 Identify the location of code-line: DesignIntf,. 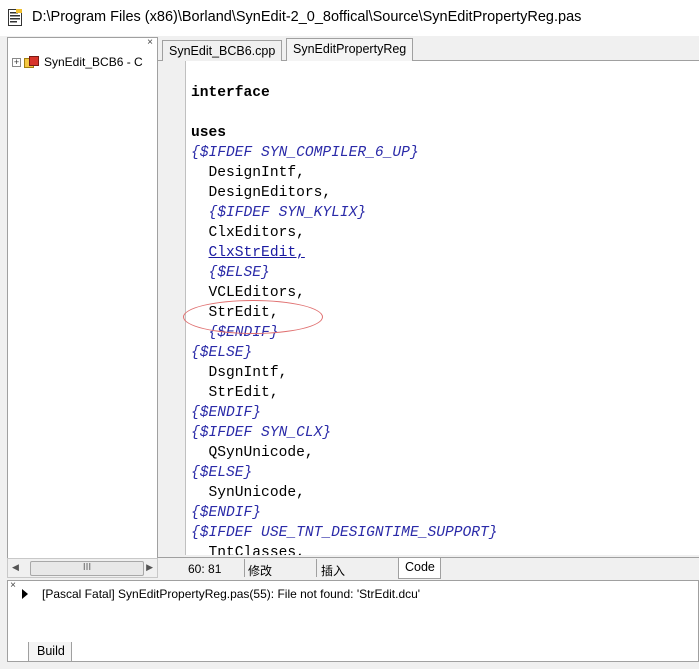
(344, 173).